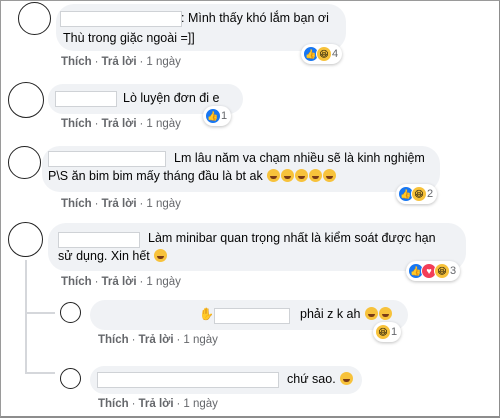  I want to click on reactions-badge: 👍 😆 2, so click(417, 194).